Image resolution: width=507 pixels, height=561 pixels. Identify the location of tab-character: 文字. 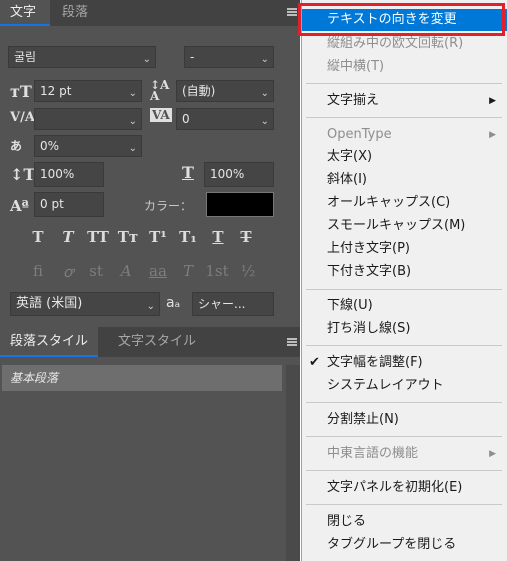
(25, 13).